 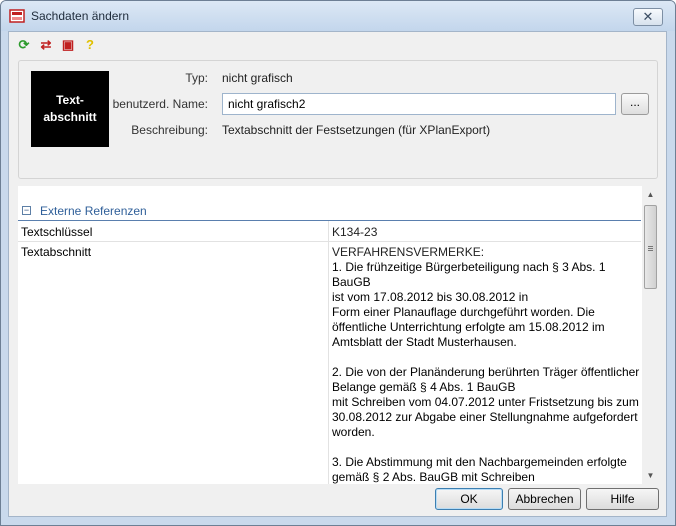 I want to click on scroll-up-icon: ▲, so click(x=650, y=194).